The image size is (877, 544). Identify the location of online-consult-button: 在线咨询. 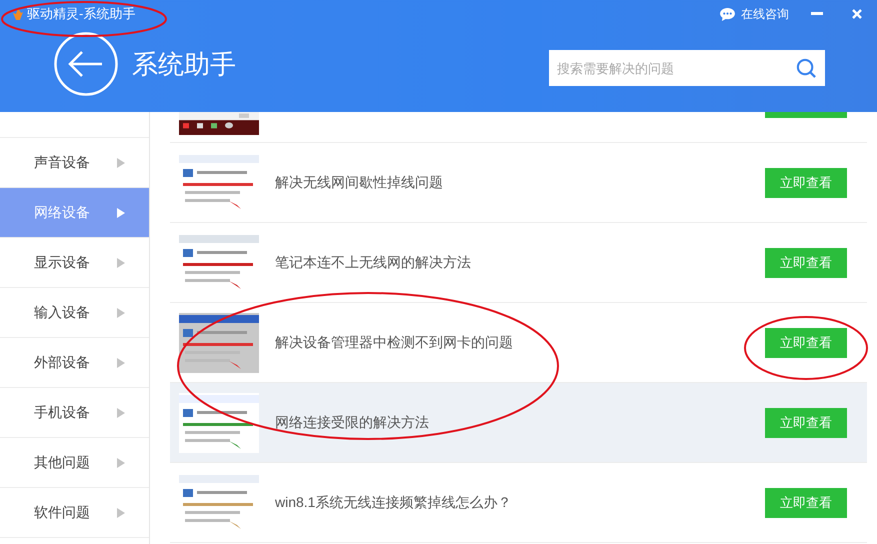
(754, 14).